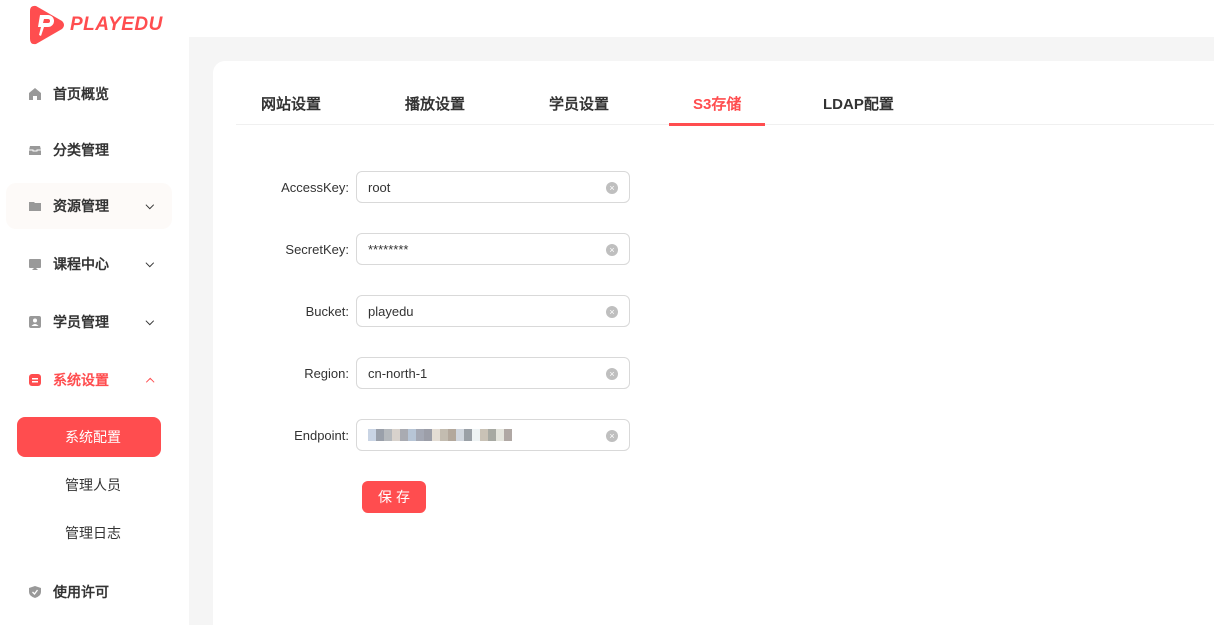 This screenshot has width=1214, height=625. Describe the element at coordinates (35, 94) in the screenshot. I see `home-icon` at that location.